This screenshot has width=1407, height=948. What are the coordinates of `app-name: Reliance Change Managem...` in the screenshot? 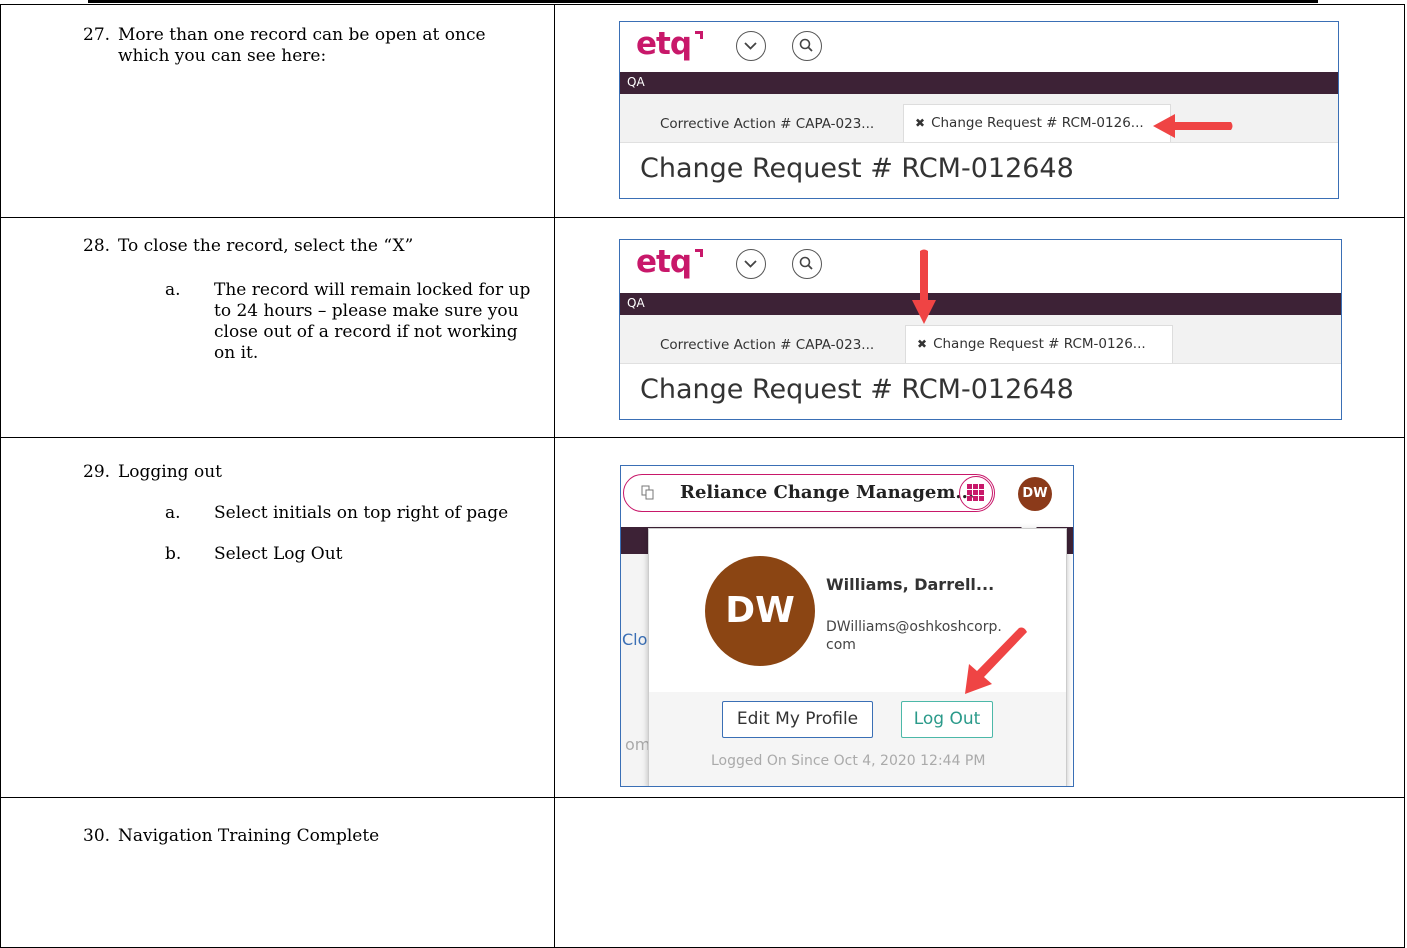 It's located at (827, 492).